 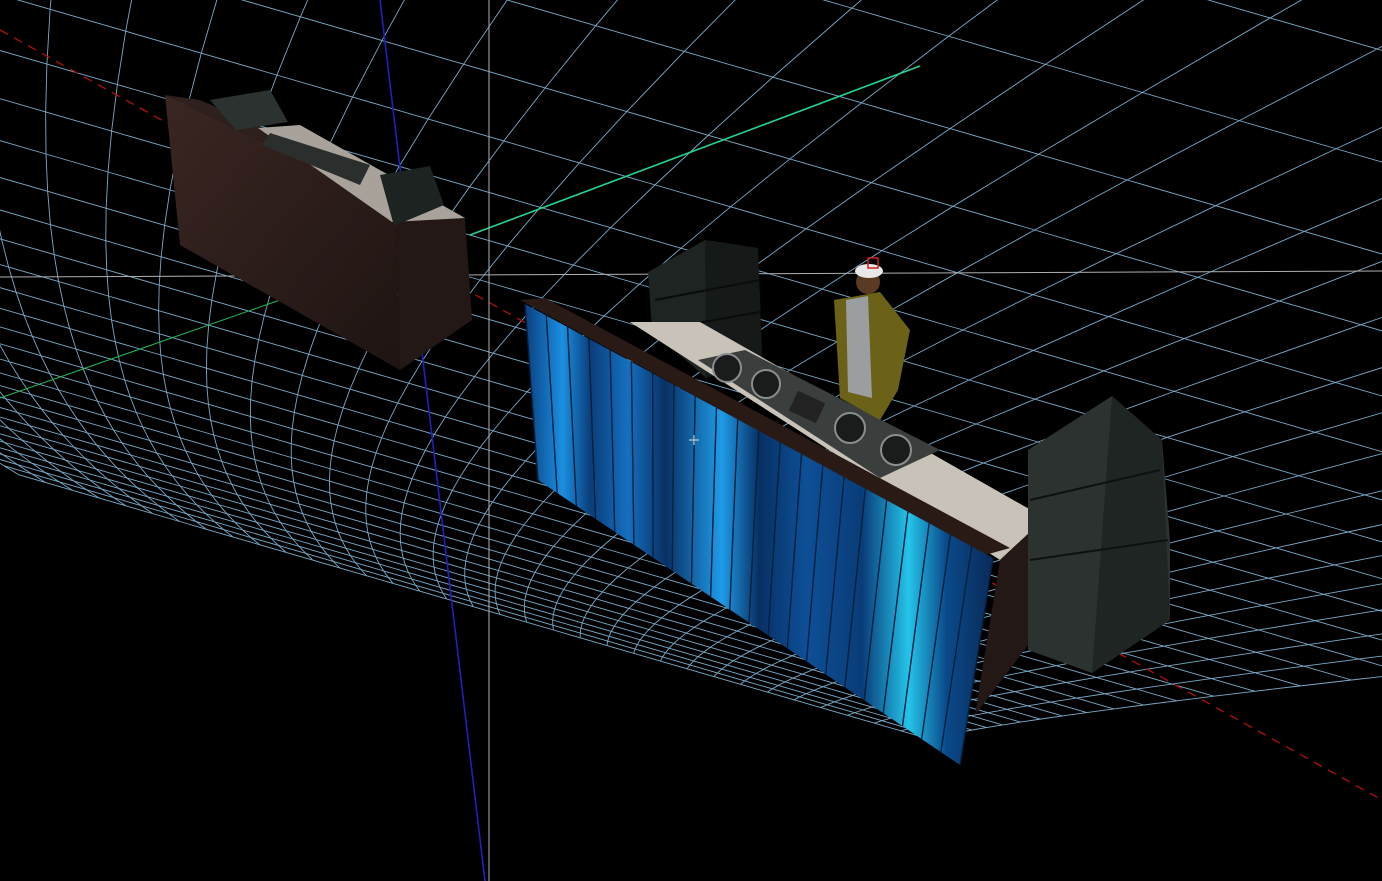 What do you see at coordinates (872, 338) in the screenshot?
I see `dj-avatar` at bounding box center [872, 338].